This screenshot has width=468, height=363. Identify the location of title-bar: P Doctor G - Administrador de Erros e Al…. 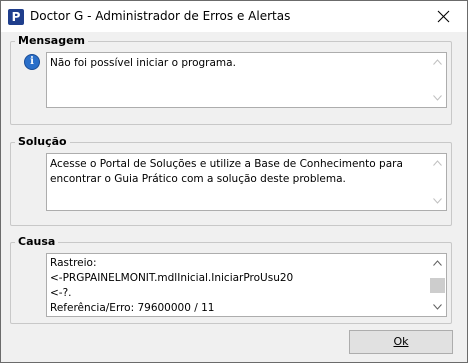
(234, 16).